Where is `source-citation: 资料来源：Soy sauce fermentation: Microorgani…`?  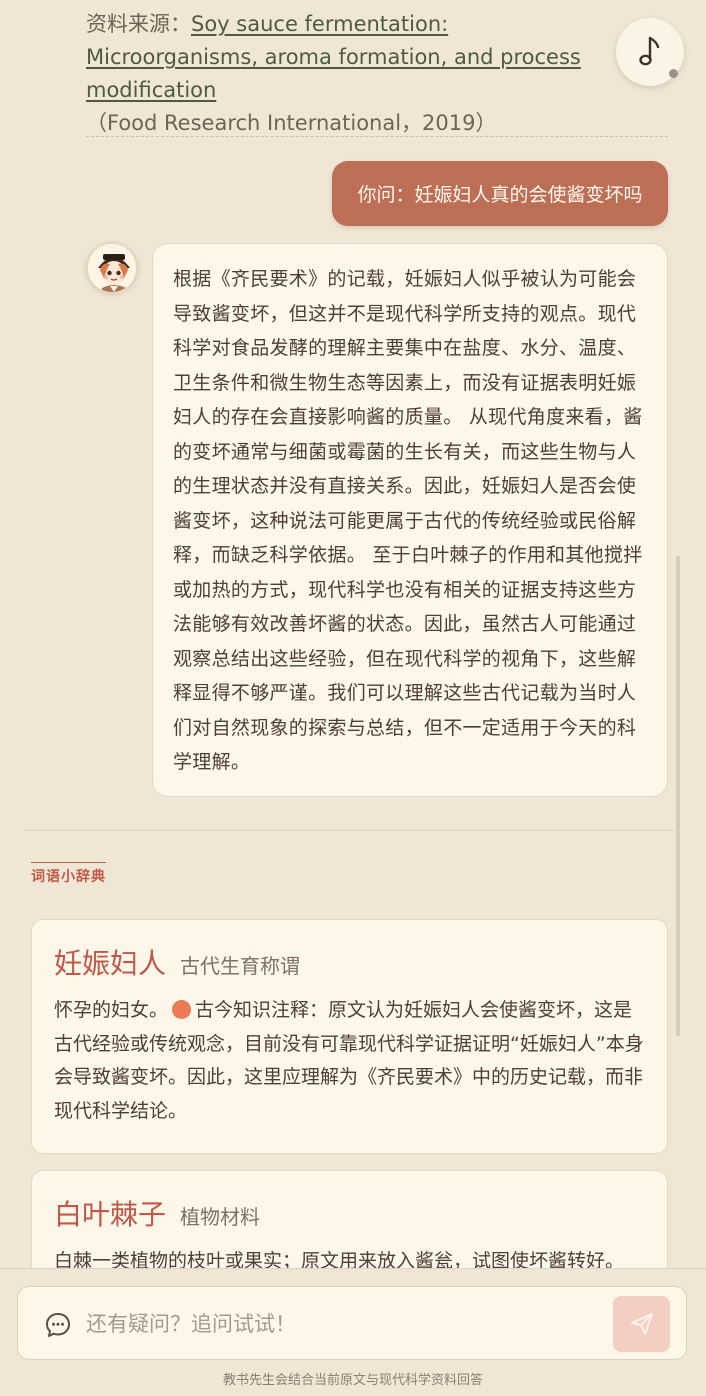
source-citation: 资料来源：Soy sauce fermentation: Microorgani… is located at coordinates (356, 74).